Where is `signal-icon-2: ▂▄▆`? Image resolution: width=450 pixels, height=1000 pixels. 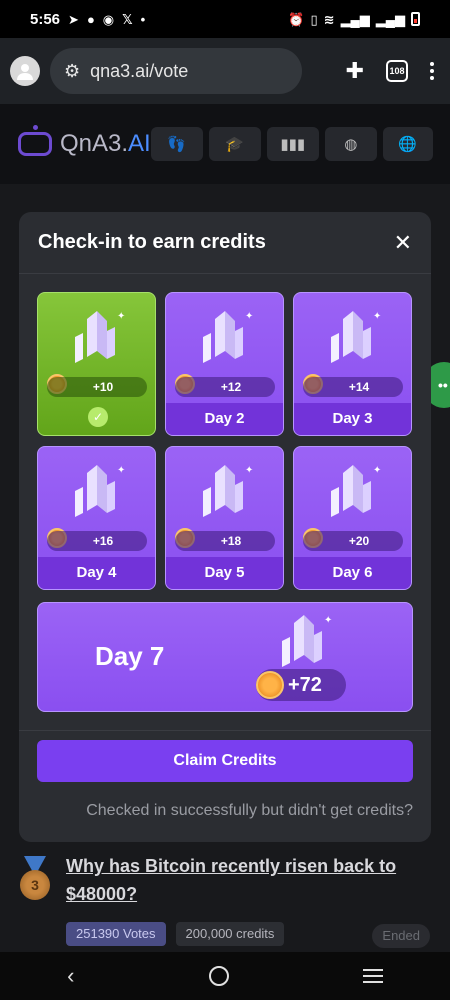
signal-icon-2: ▂▄▆ is located at coordinates (390, 19).